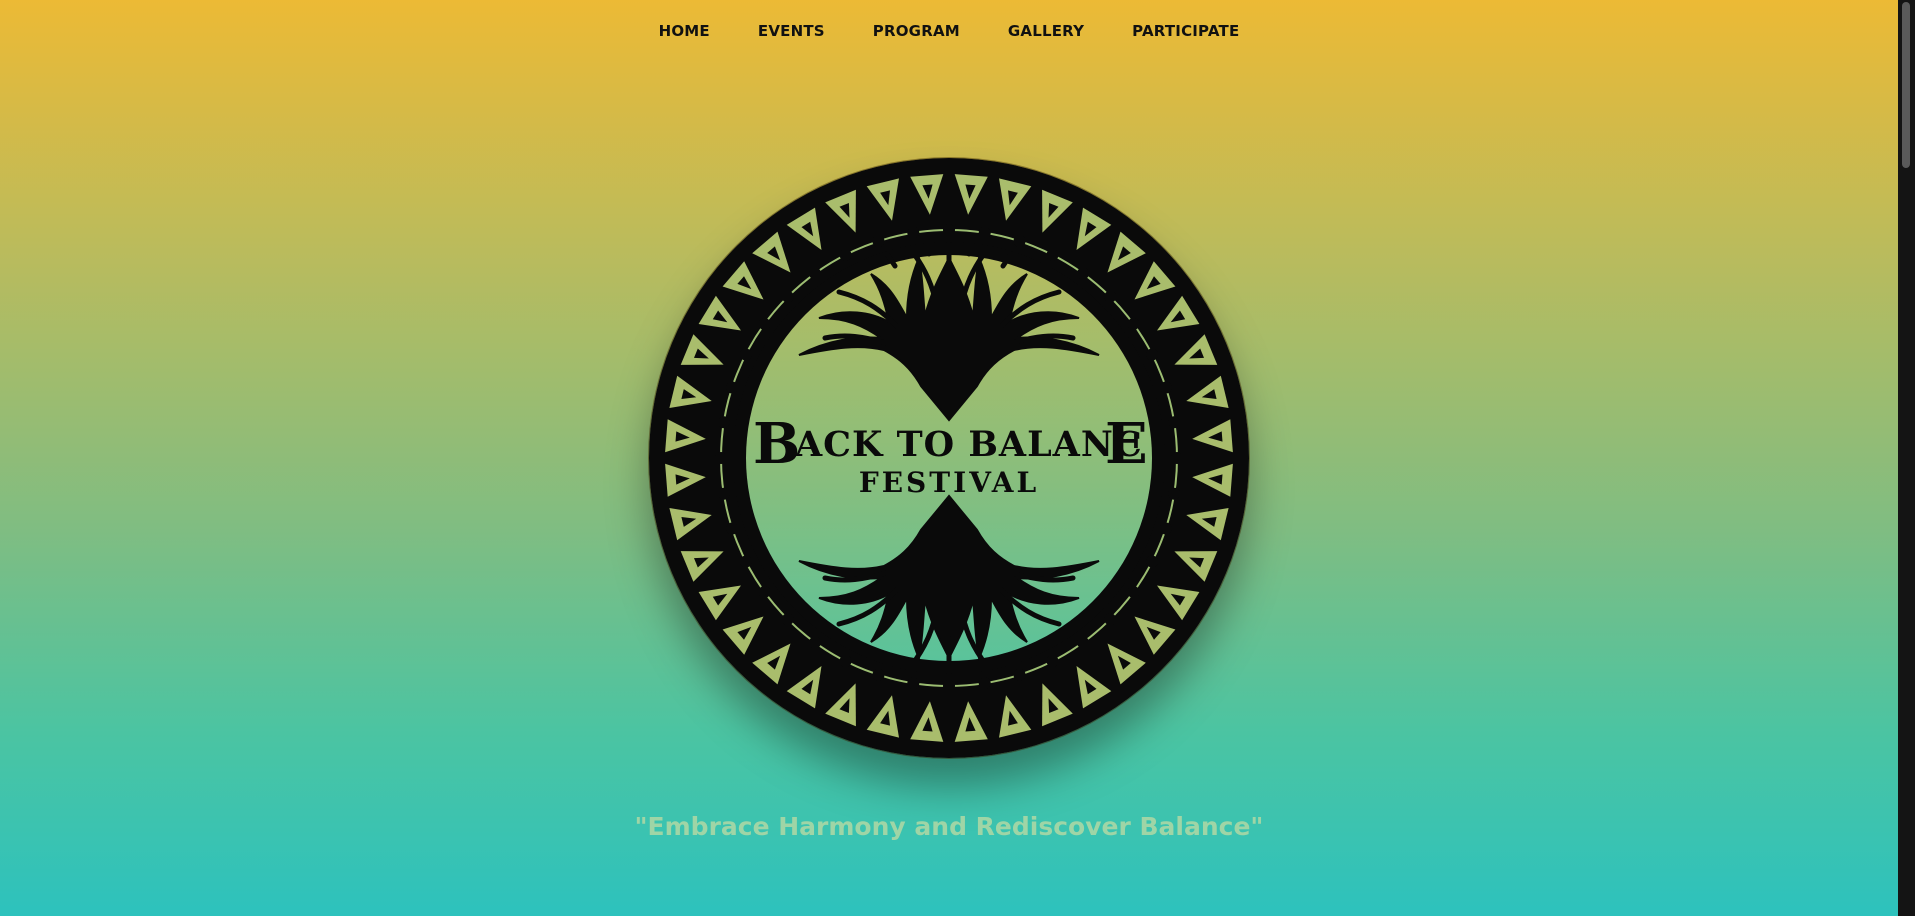 Image resolution: width=1915 pixels, height=916 pixels. What do you see at coordinates (1185, 31) in the screenshot?
I see `nav-participate: PARTICIPATE` at bounding box center [1185, 31].